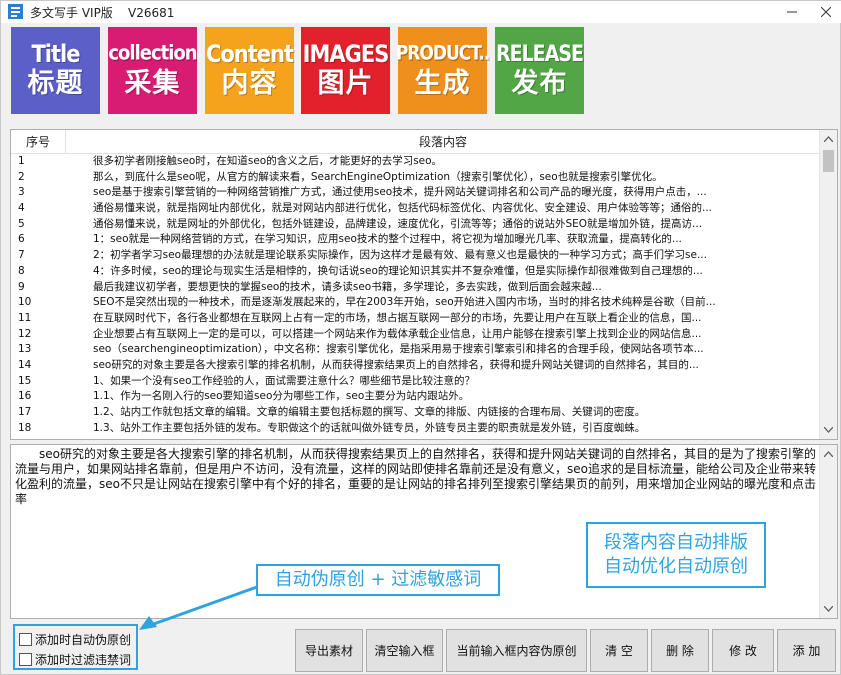 The height and width of the screenshot is (675, 841). I want to click on tile-images-zh: 图片, so click(345, 83).